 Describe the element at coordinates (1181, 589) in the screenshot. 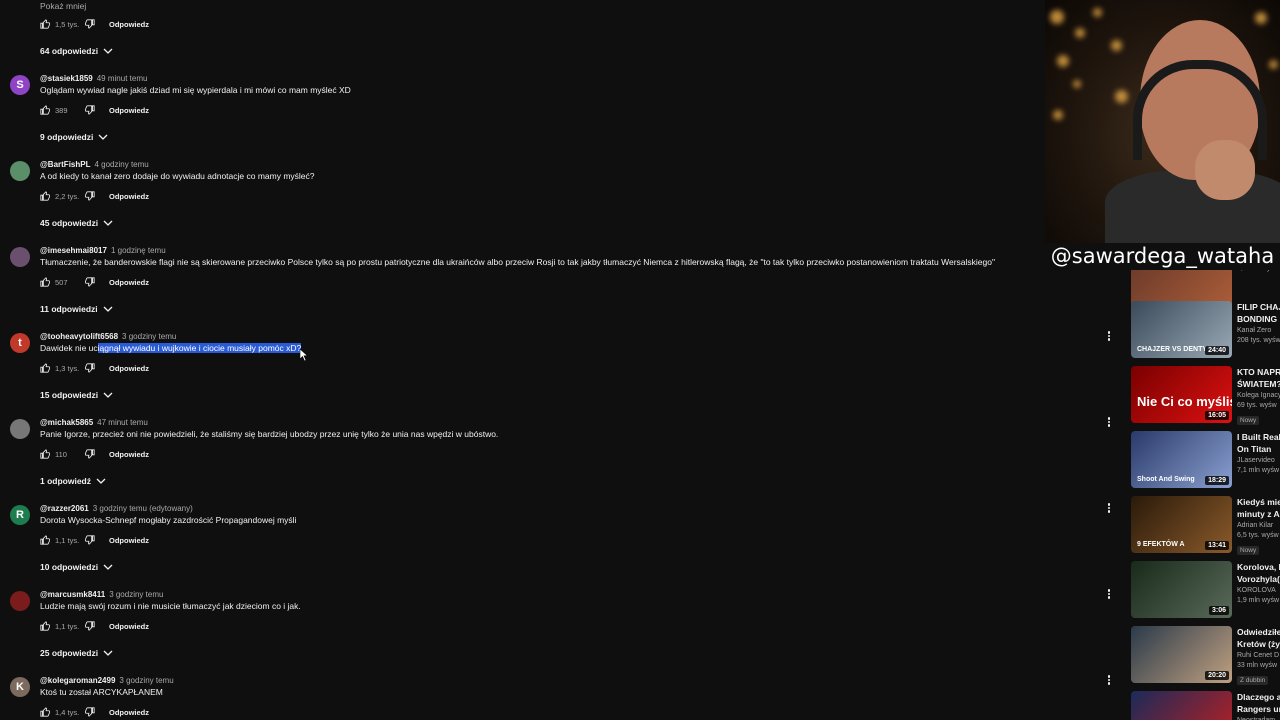

I see `video-thumbnail: 3:06` at that location.